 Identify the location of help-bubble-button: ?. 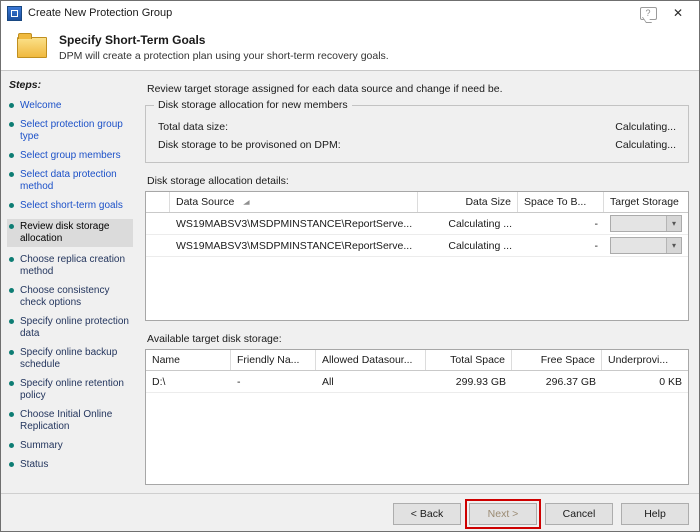
(648, 13).